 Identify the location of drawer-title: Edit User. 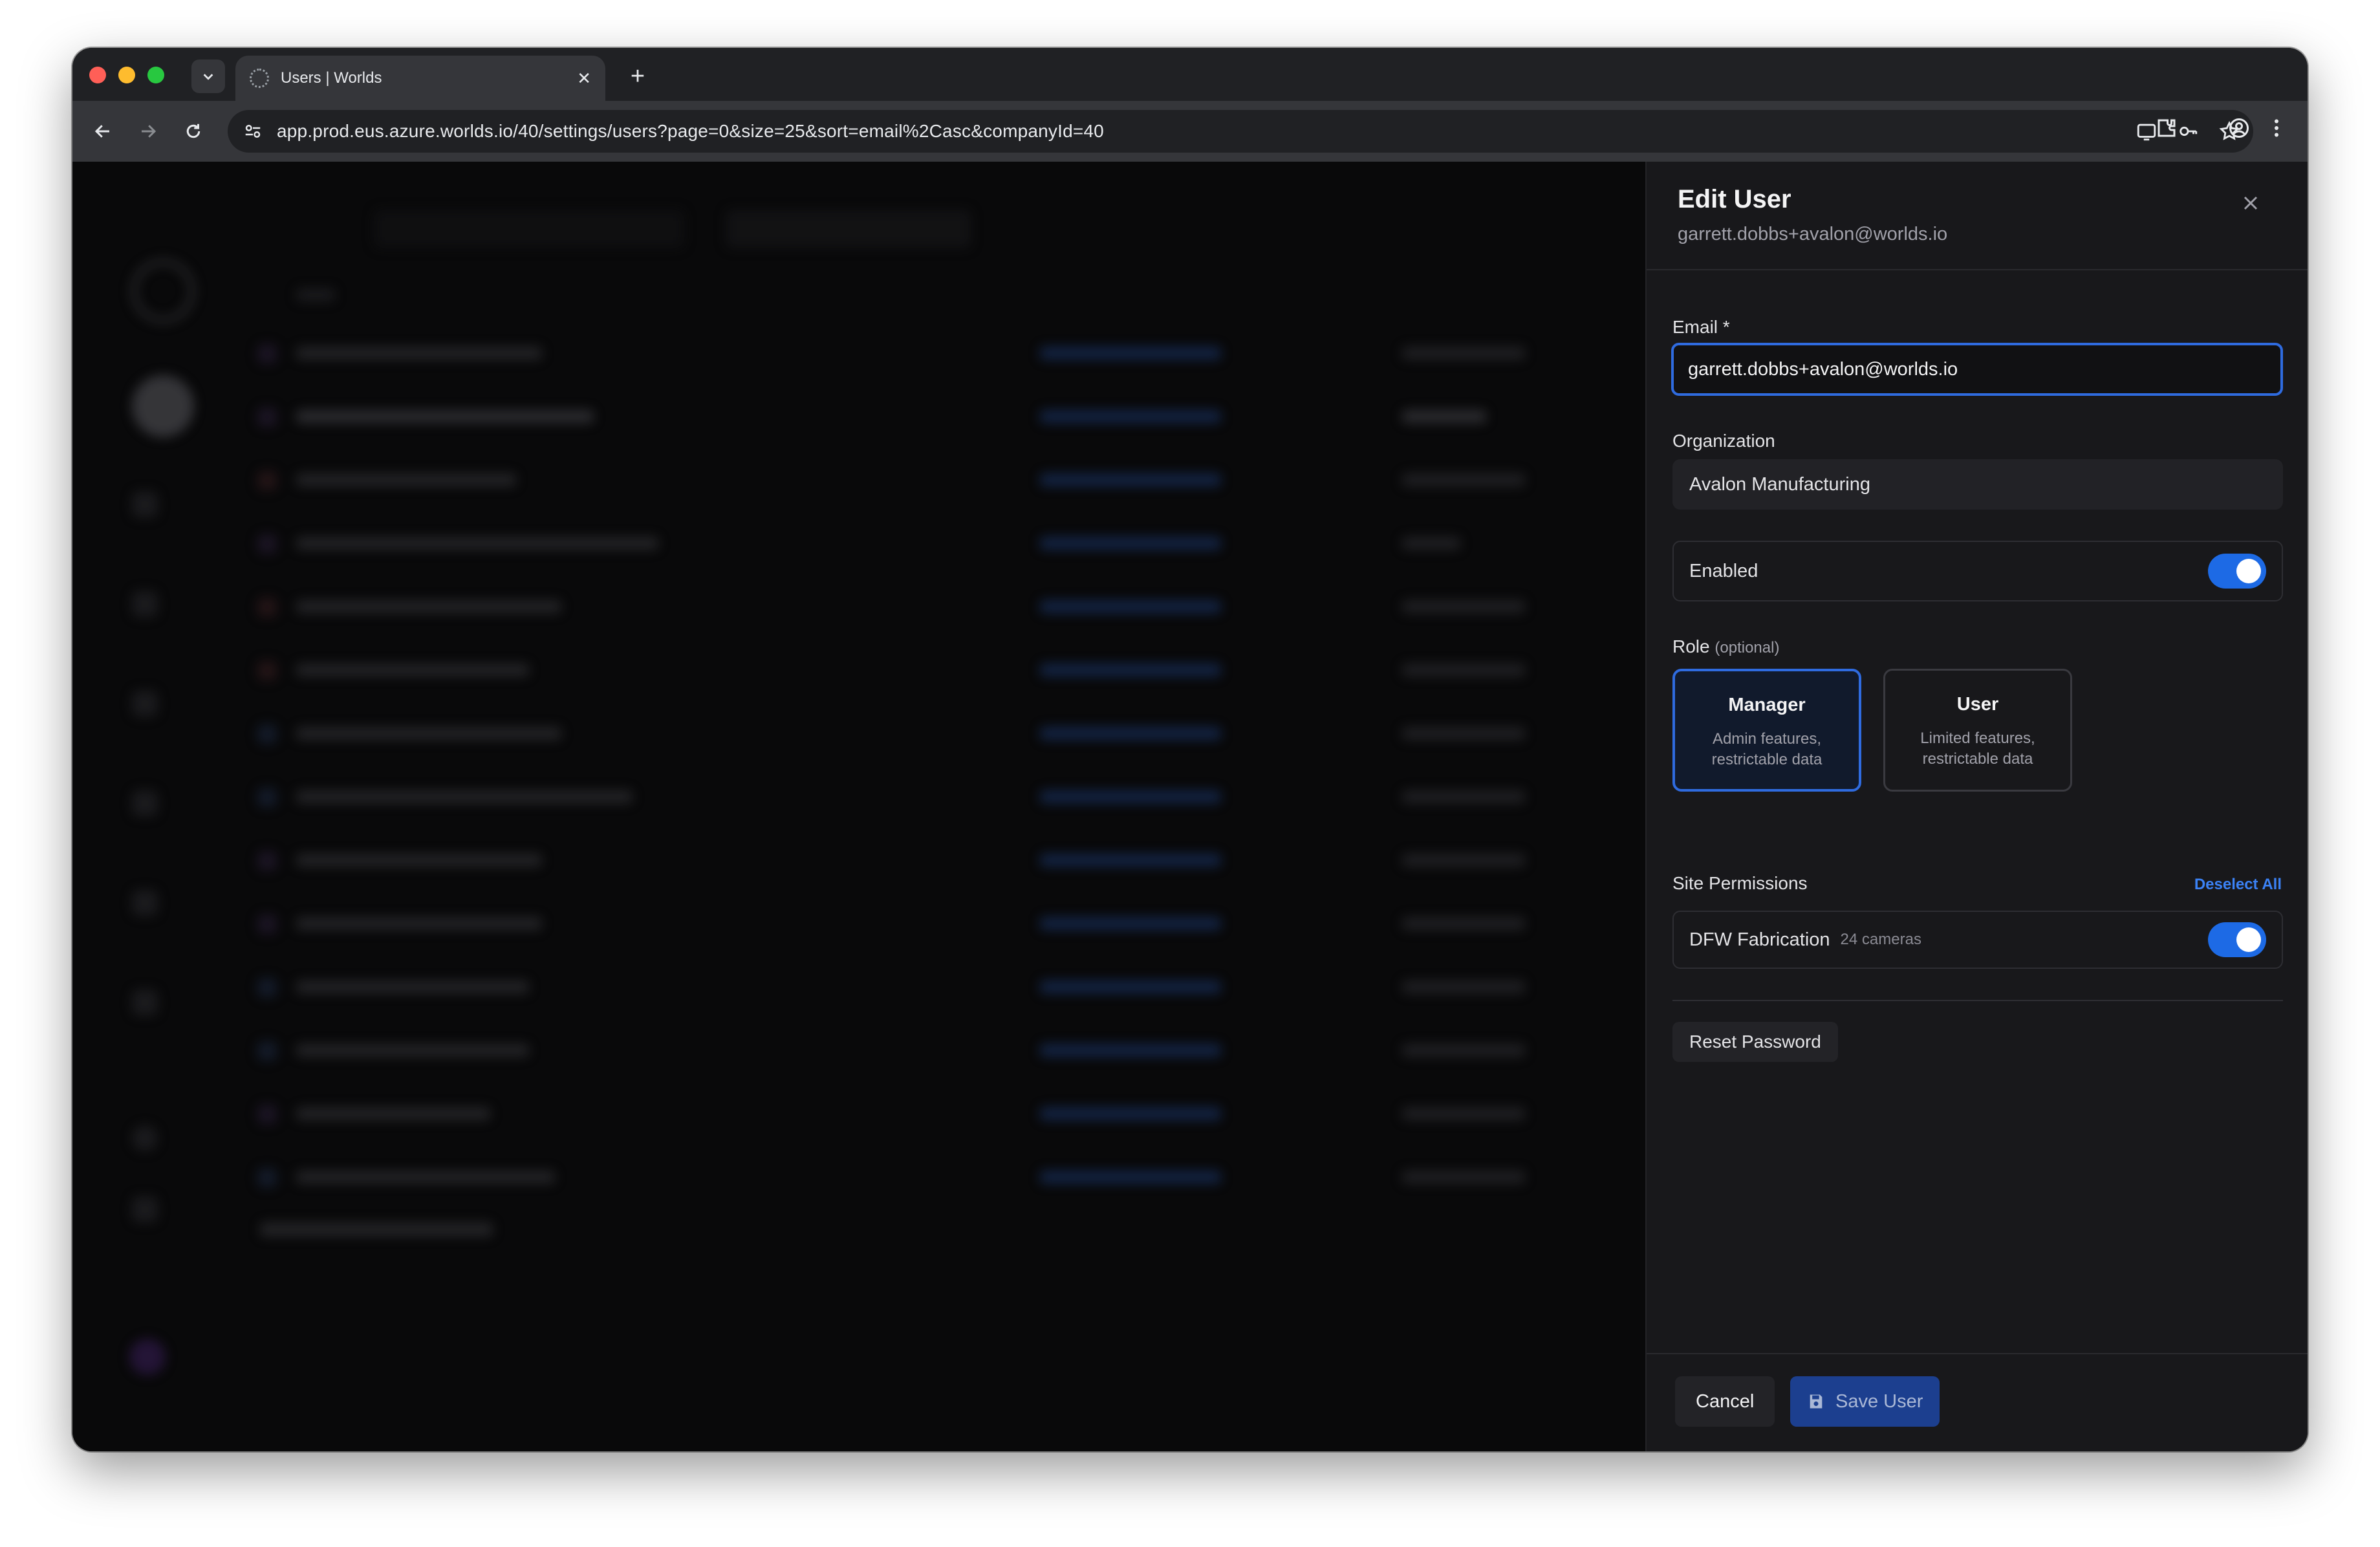
(1734, 199).